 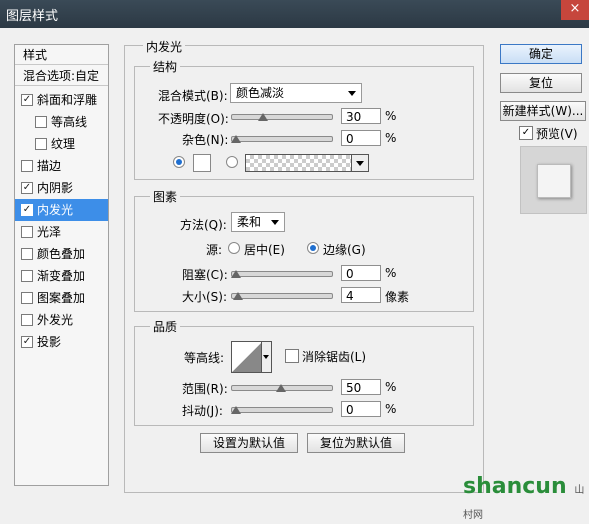 What do you see at coordinates (205, 389) in the screenshot?
I see `range-label: 范围(R):` at bounding box center [205, 389].